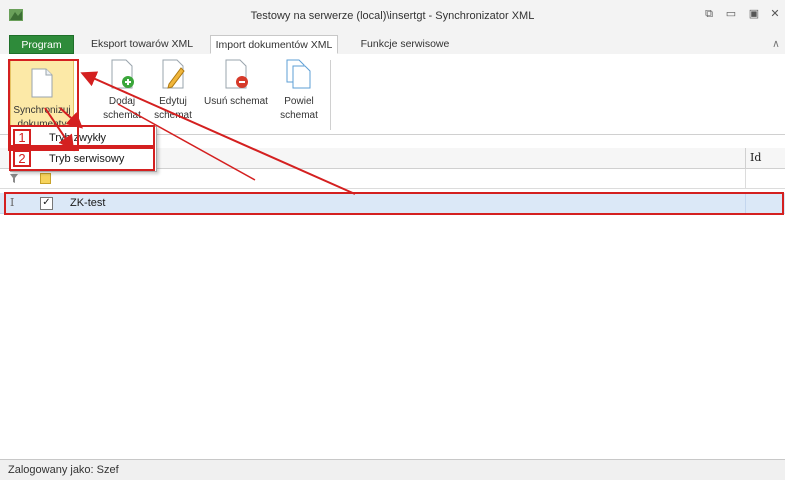 The image size is (785, 480). I want to click on menu-item-service-mode: 2 Tryb serwisowy, so click(83, 159).